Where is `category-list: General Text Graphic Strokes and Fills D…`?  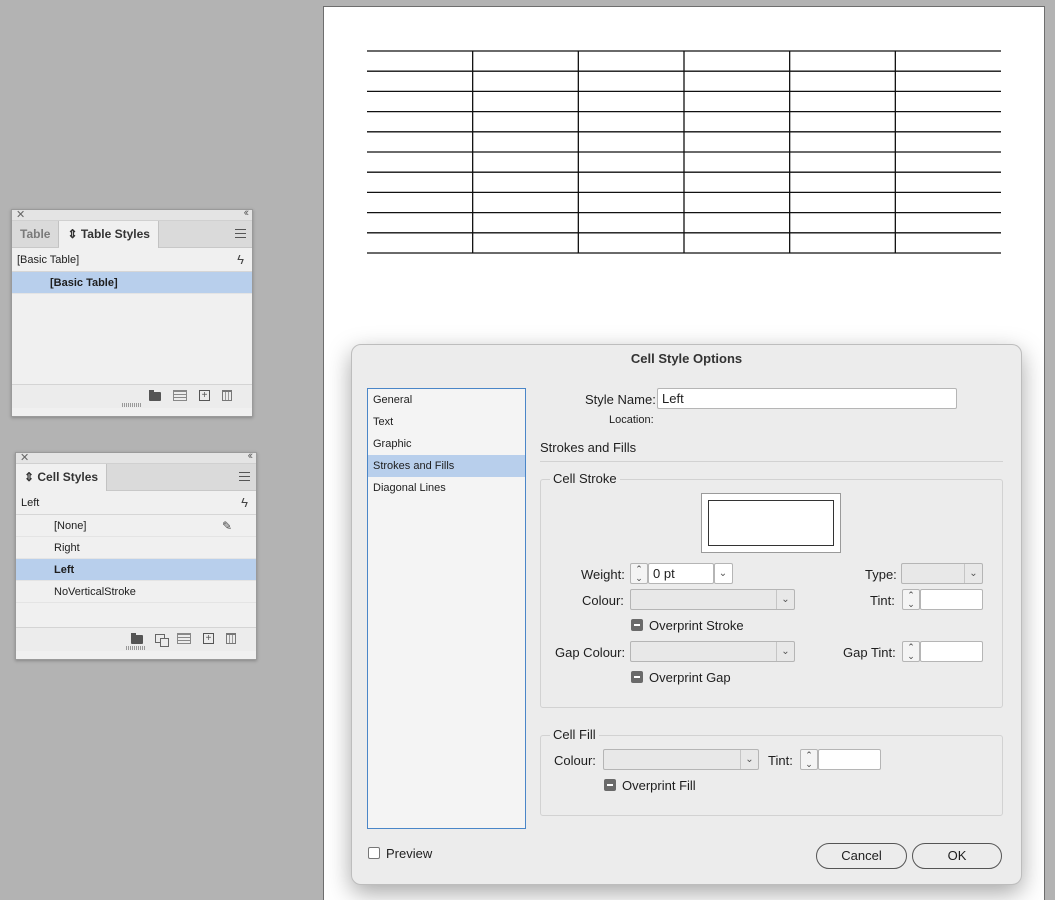 category-list: General Text Graphic Strokes and Fills D… is located at coordinates (446, 608).